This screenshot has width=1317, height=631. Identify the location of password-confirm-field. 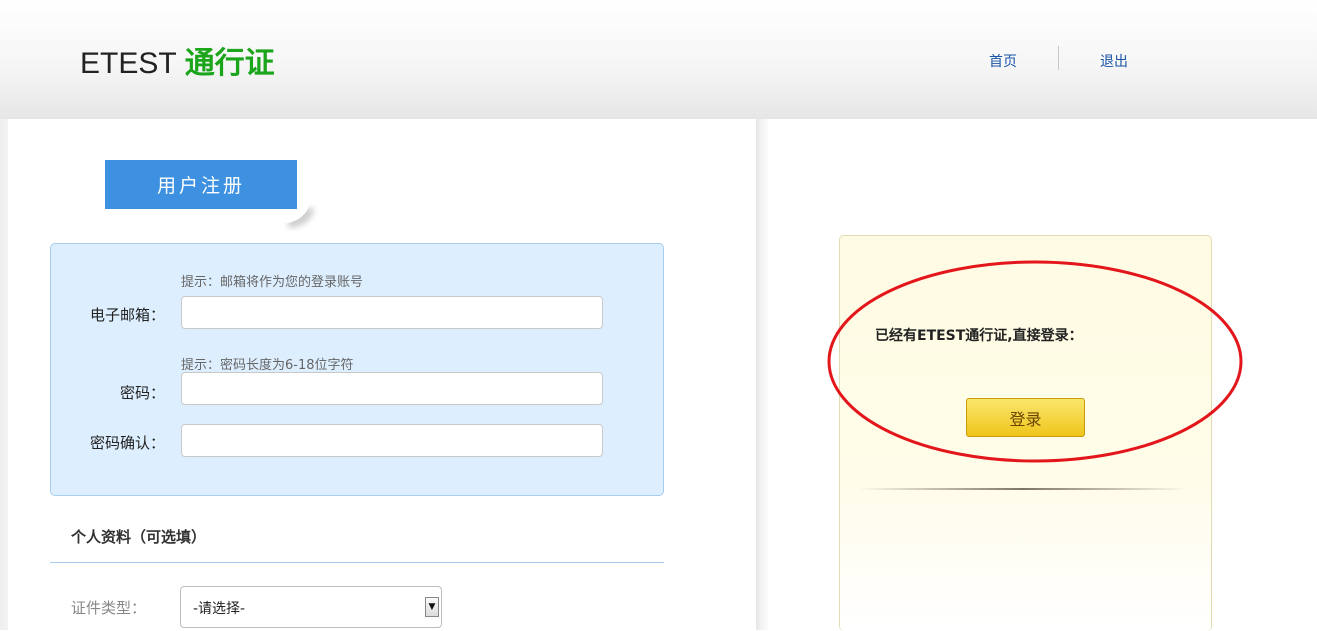
(392, 440).